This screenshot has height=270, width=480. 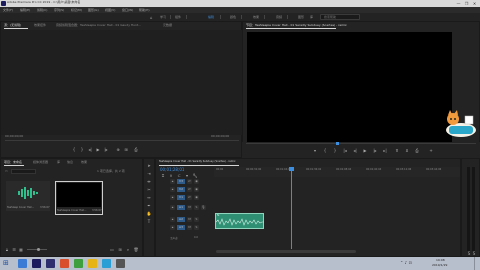 I want to click on track-target-v2: V2, so click(x=181, y=189).